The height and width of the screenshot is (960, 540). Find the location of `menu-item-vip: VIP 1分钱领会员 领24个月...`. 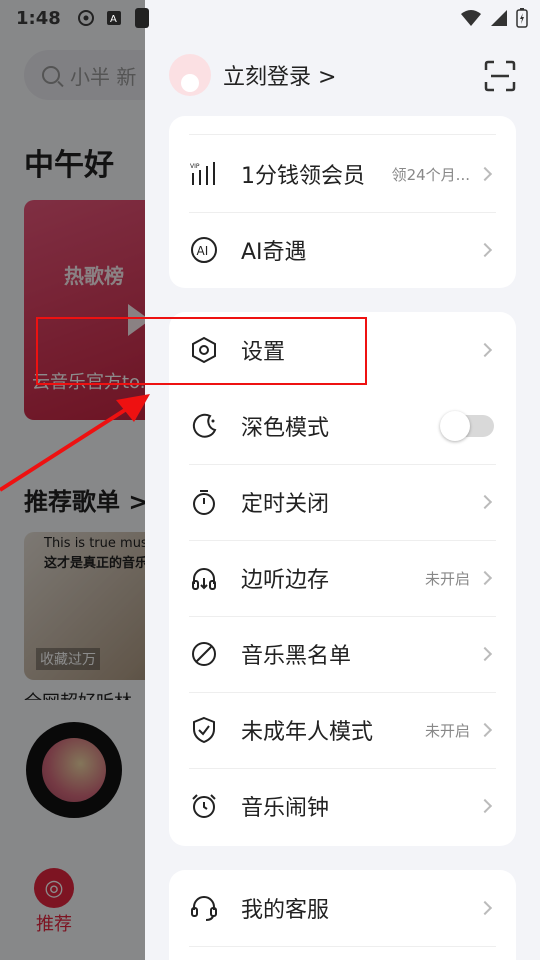

menu-item-vip: VIP 1分钱领会员 领24个月... is located at coordinates (342, 174).